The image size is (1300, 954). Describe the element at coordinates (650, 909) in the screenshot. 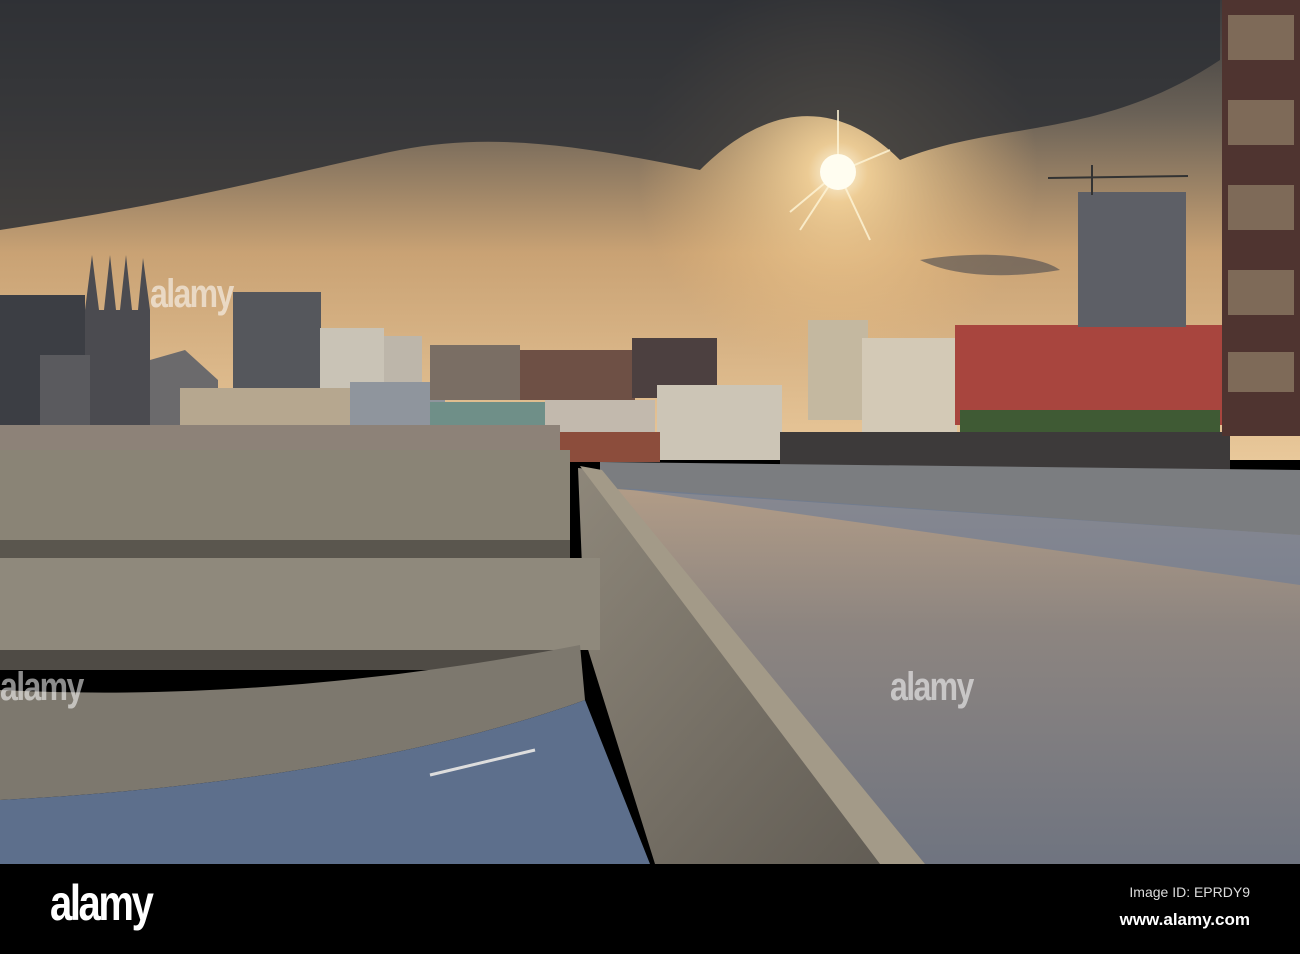

I see `footer-bar: alamy Image ID: EPRDY9 www.alamy.com` at that location.